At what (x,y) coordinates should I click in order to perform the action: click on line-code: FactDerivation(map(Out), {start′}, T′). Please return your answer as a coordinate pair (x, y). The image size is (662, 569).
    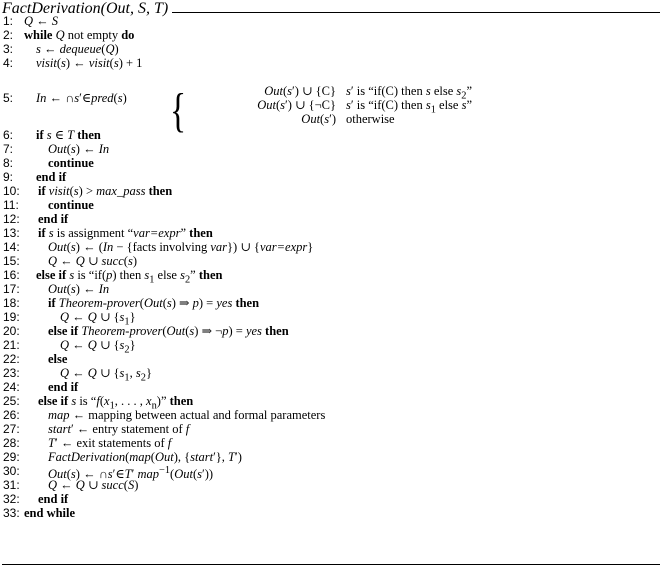
    Looking at the image, I should click on (145, 457).